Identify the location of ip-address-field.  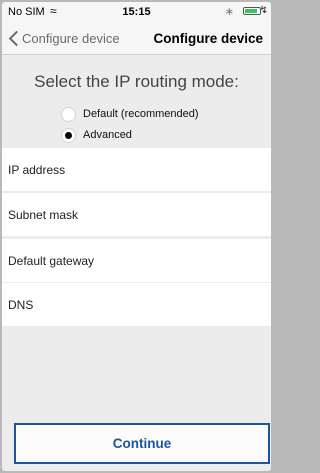
(136, 169).